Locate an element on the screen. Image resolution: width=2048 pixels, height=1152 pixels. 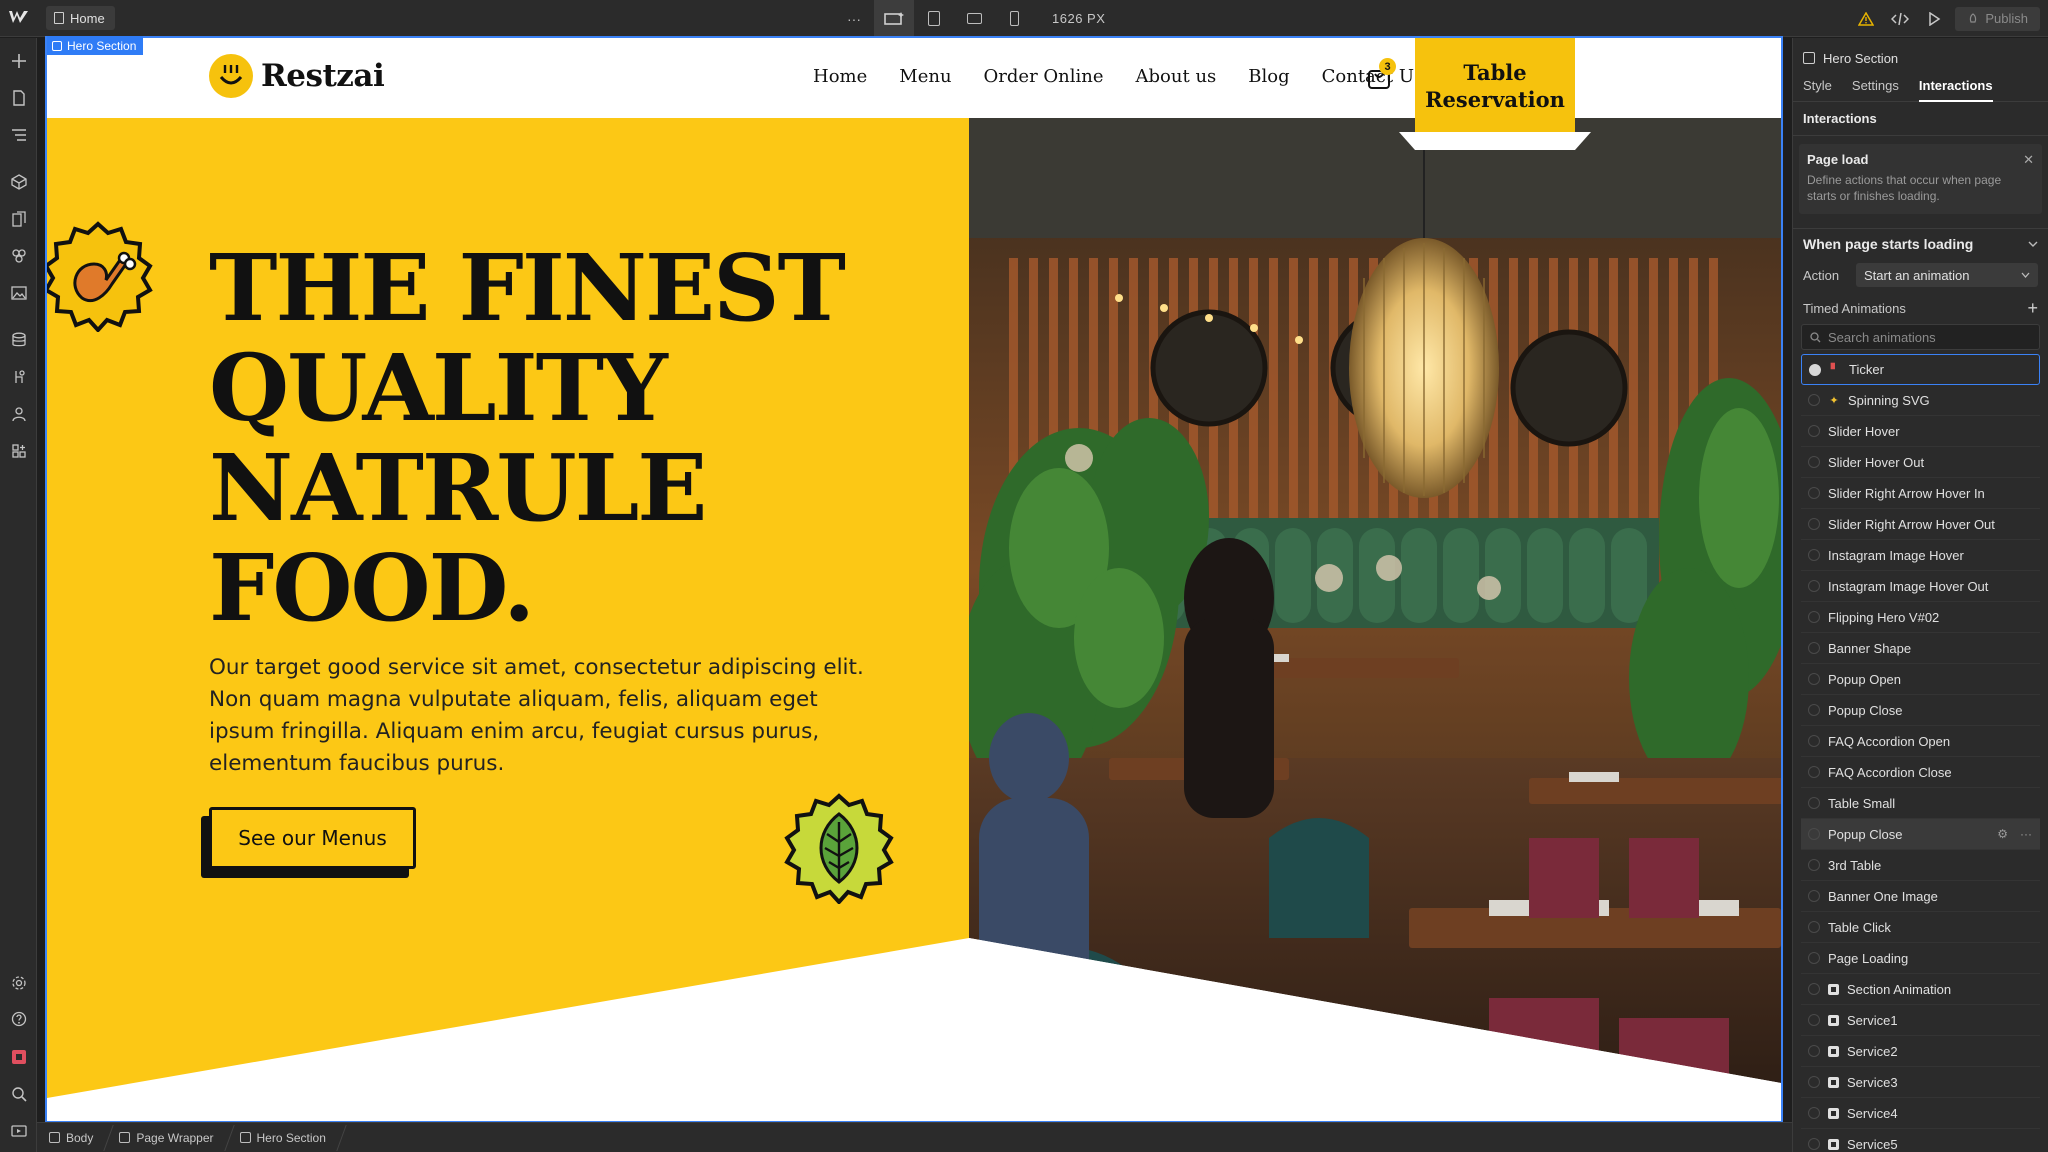
list-item: Service4 is located at coordinates (1920, 1113).